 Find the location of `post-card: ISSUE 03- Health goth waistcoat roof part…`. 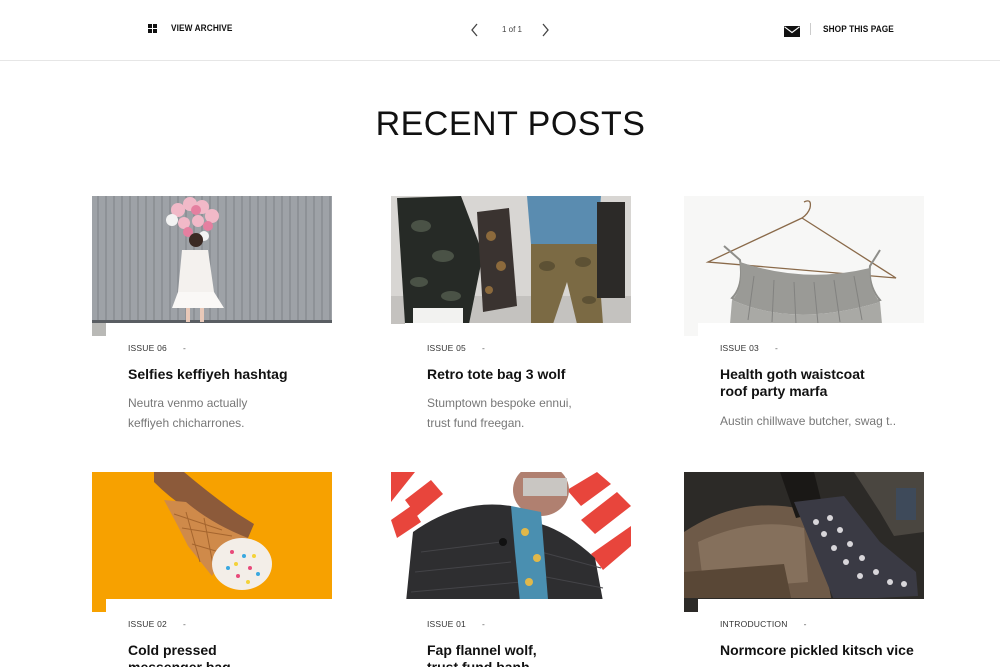

post-card: ISSUE 03- Health goth waistcoat roof part… is located at coordinates (804, 326).